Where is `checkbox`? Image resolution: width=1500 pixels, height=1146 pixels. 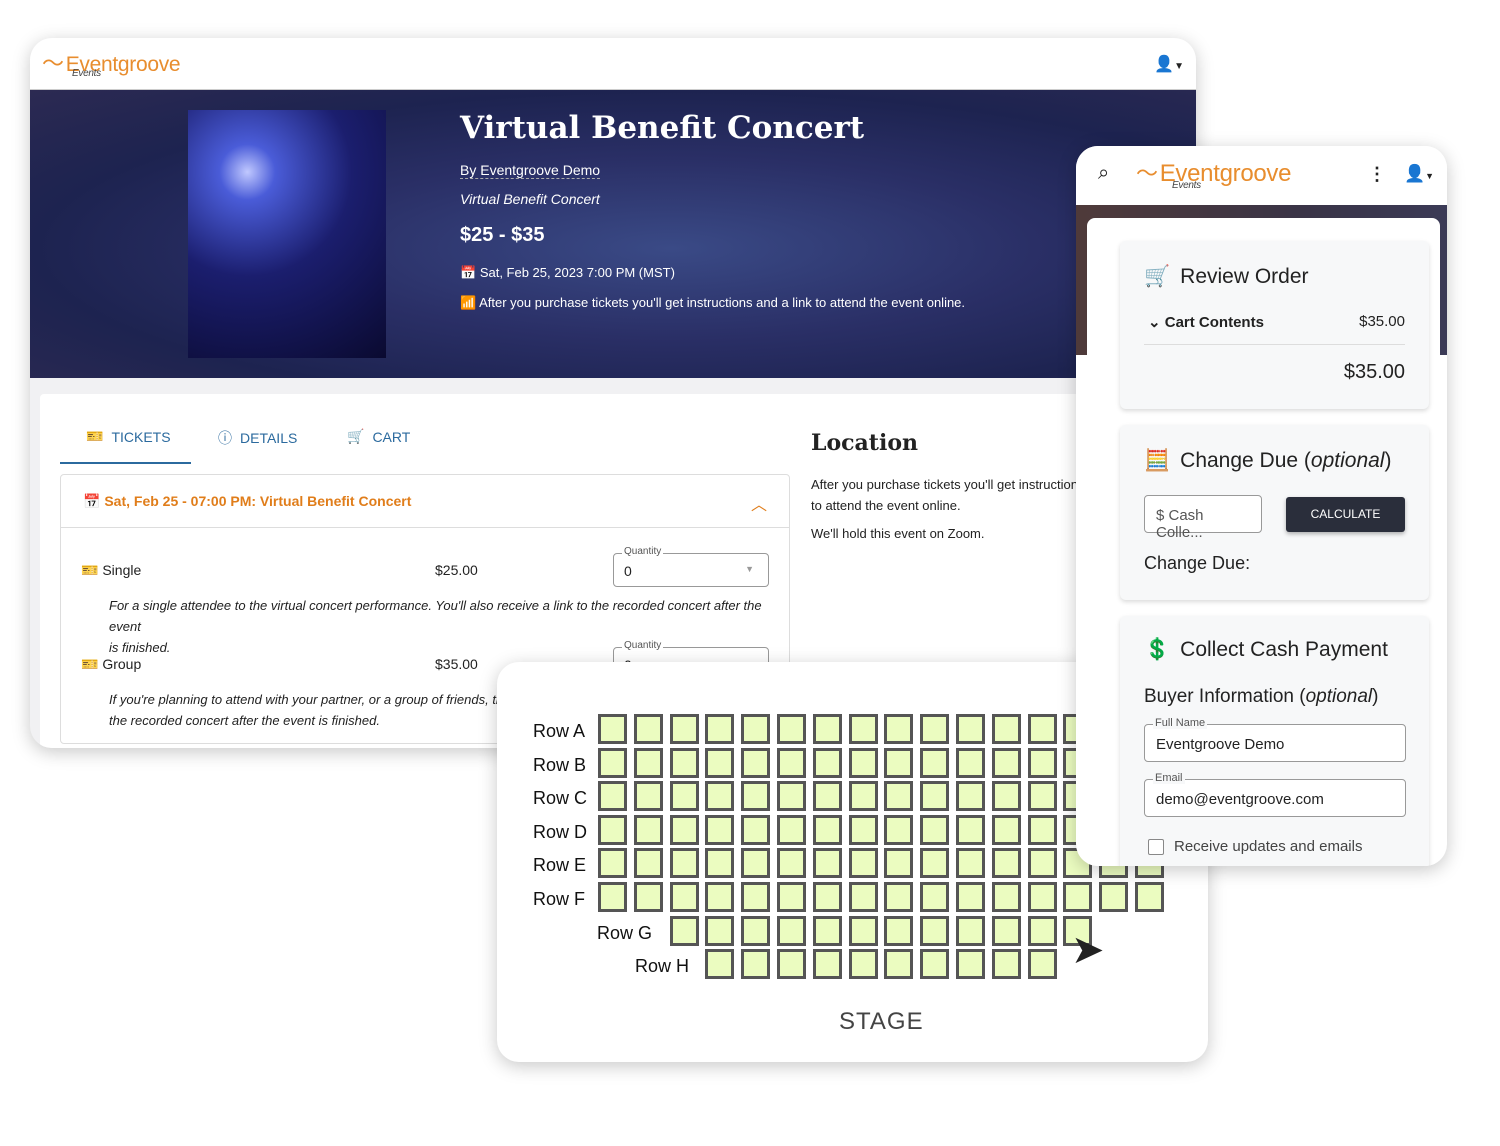 checkbox is located at coordinates (1156, 846).